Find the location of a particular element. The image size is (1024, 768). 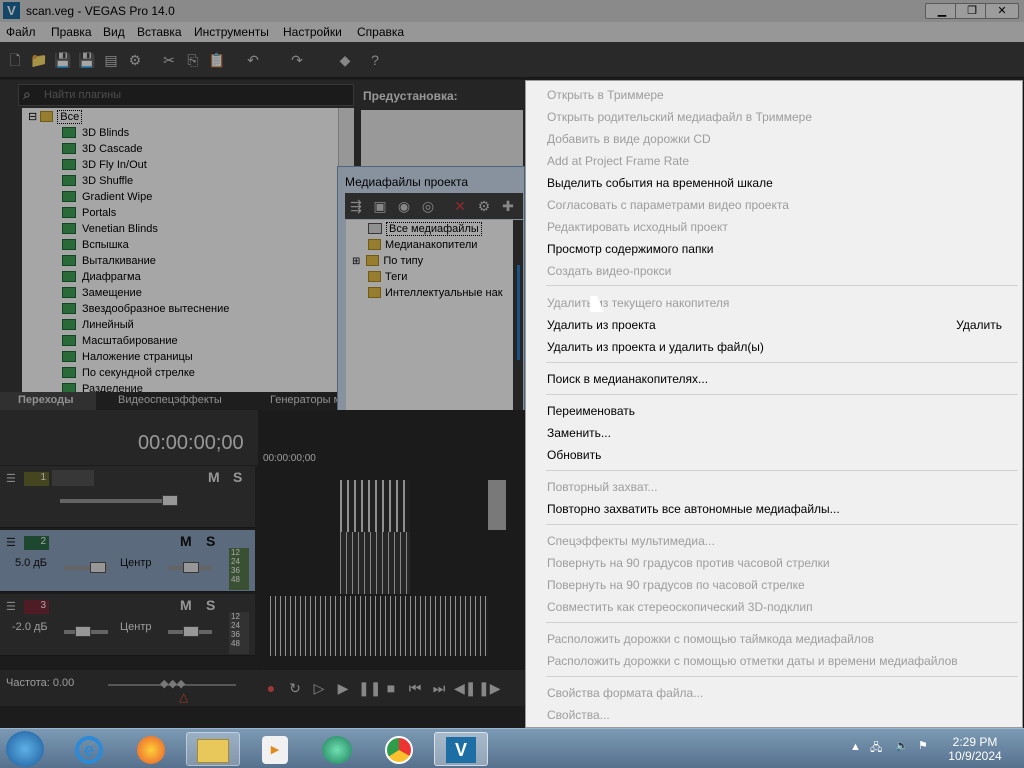

bin-all-media: Все медиафайлы is located at coordinates (425, 229).